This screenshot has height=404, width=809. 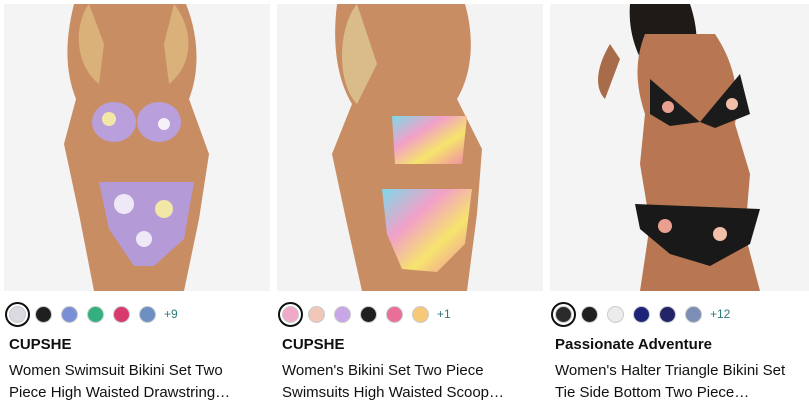 I want to click on product-title-line: Women Swimsuit Bikini Set Two, so click(x=116, y=370).